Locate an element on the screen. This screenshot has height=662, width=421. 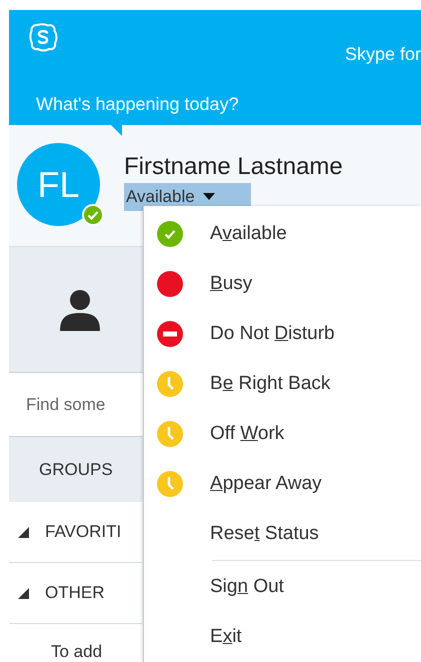
search-field: Find some is located at coordinates (66, 404).